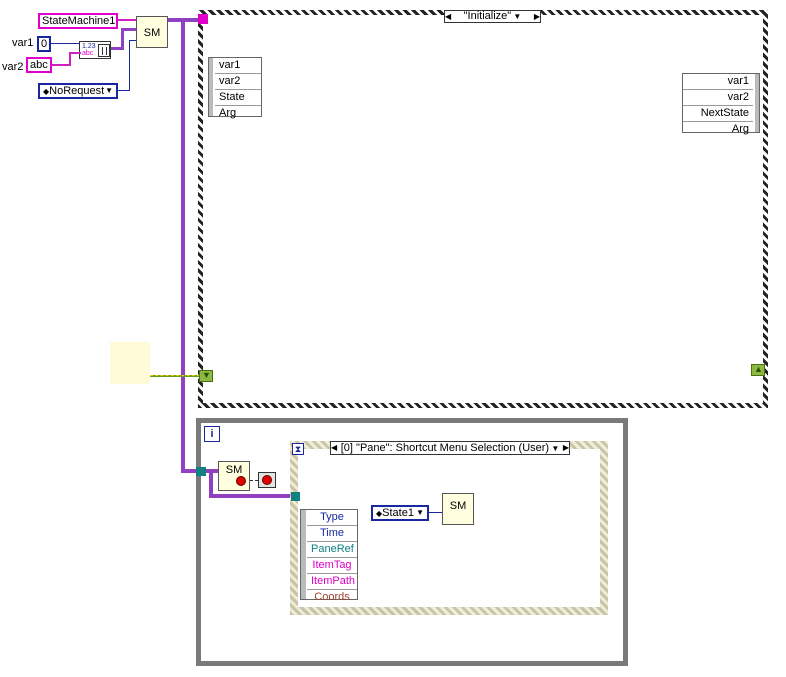  What do you see at coordinates (448, 16) in the screenshot?
I see `prev-case-icon: ◀` at bounding box center [448, 16].